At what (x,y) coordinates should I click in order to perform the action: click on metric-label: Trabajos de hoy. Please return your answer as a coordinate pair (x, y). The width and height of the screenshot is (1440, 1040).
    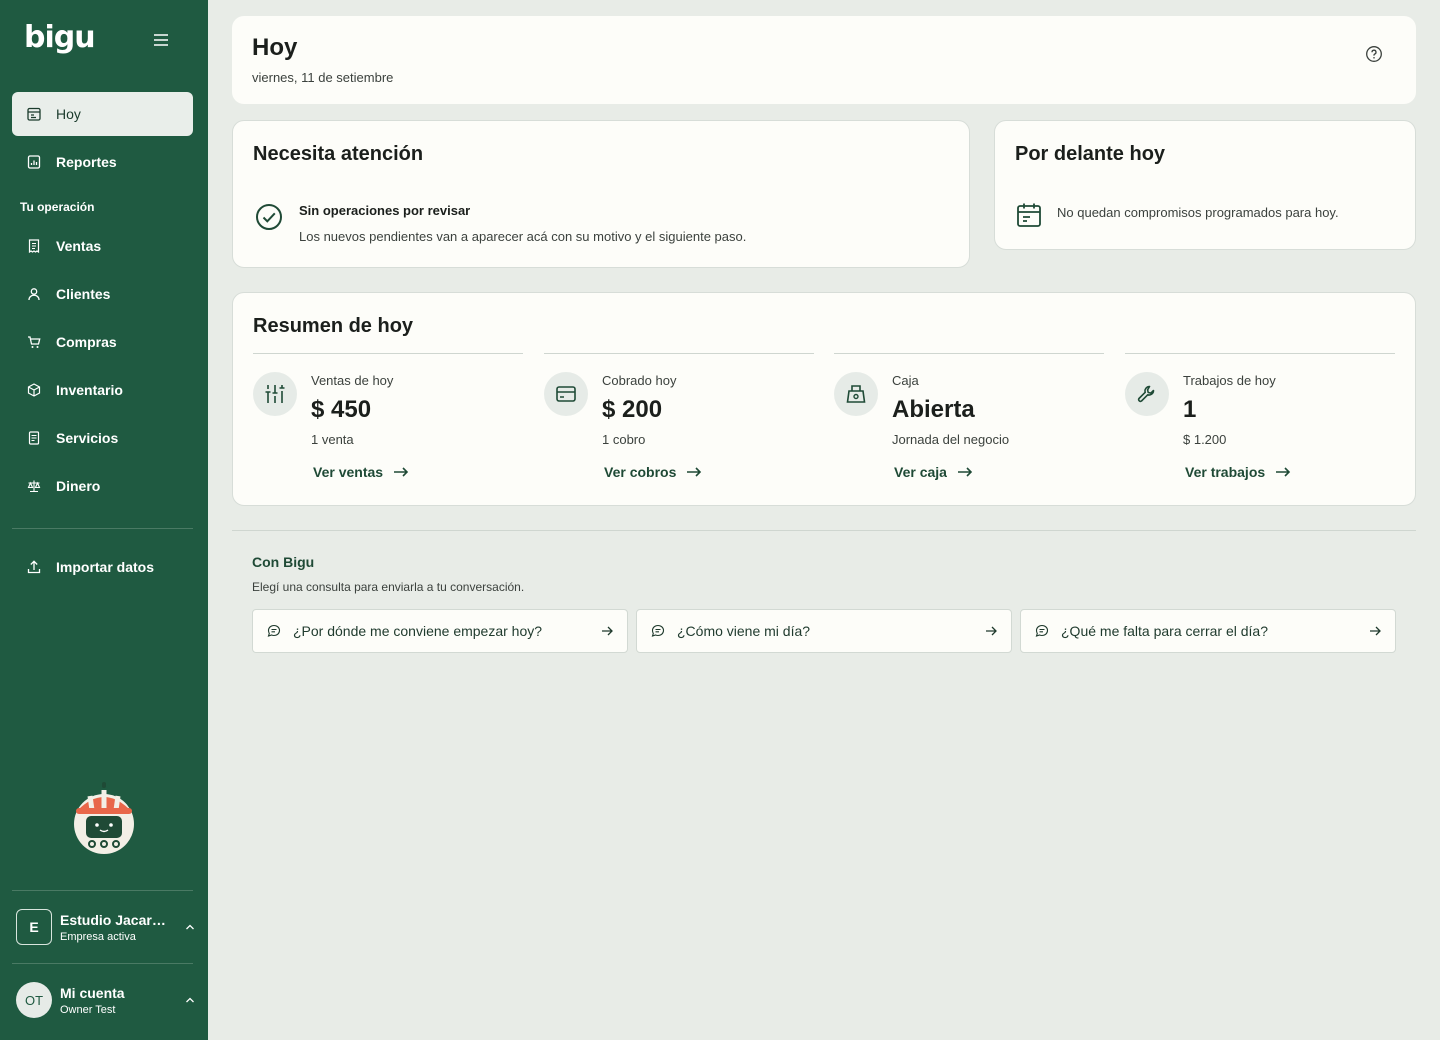
    Looking at the image, I should click on (1229, 380).